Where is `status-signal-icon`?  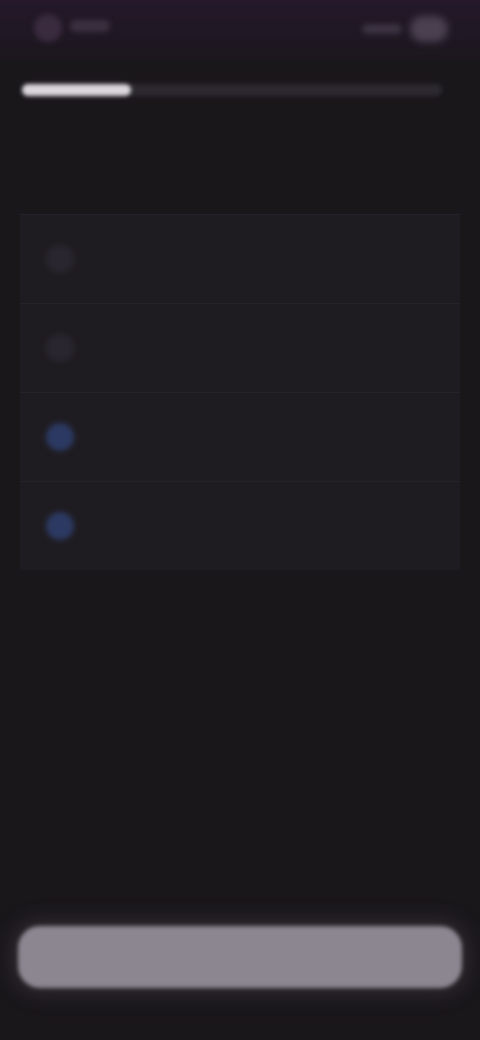
status-signal-icon is located at coordinates (382, 29).